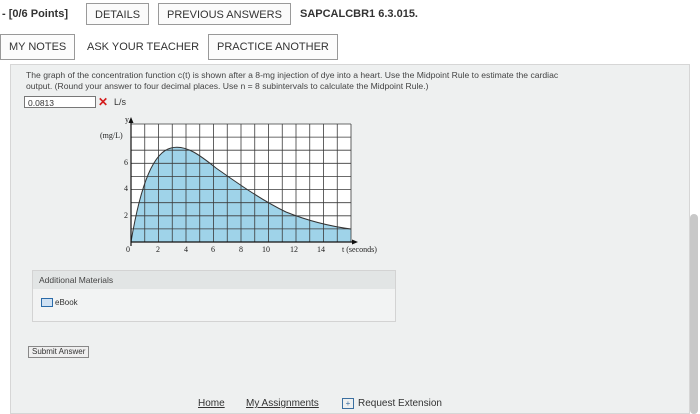 This screenshot has height=414, width=700. Describe the element at coordinates (355, 242) in the screenshot. I see `x-axis-arrow` at that location.